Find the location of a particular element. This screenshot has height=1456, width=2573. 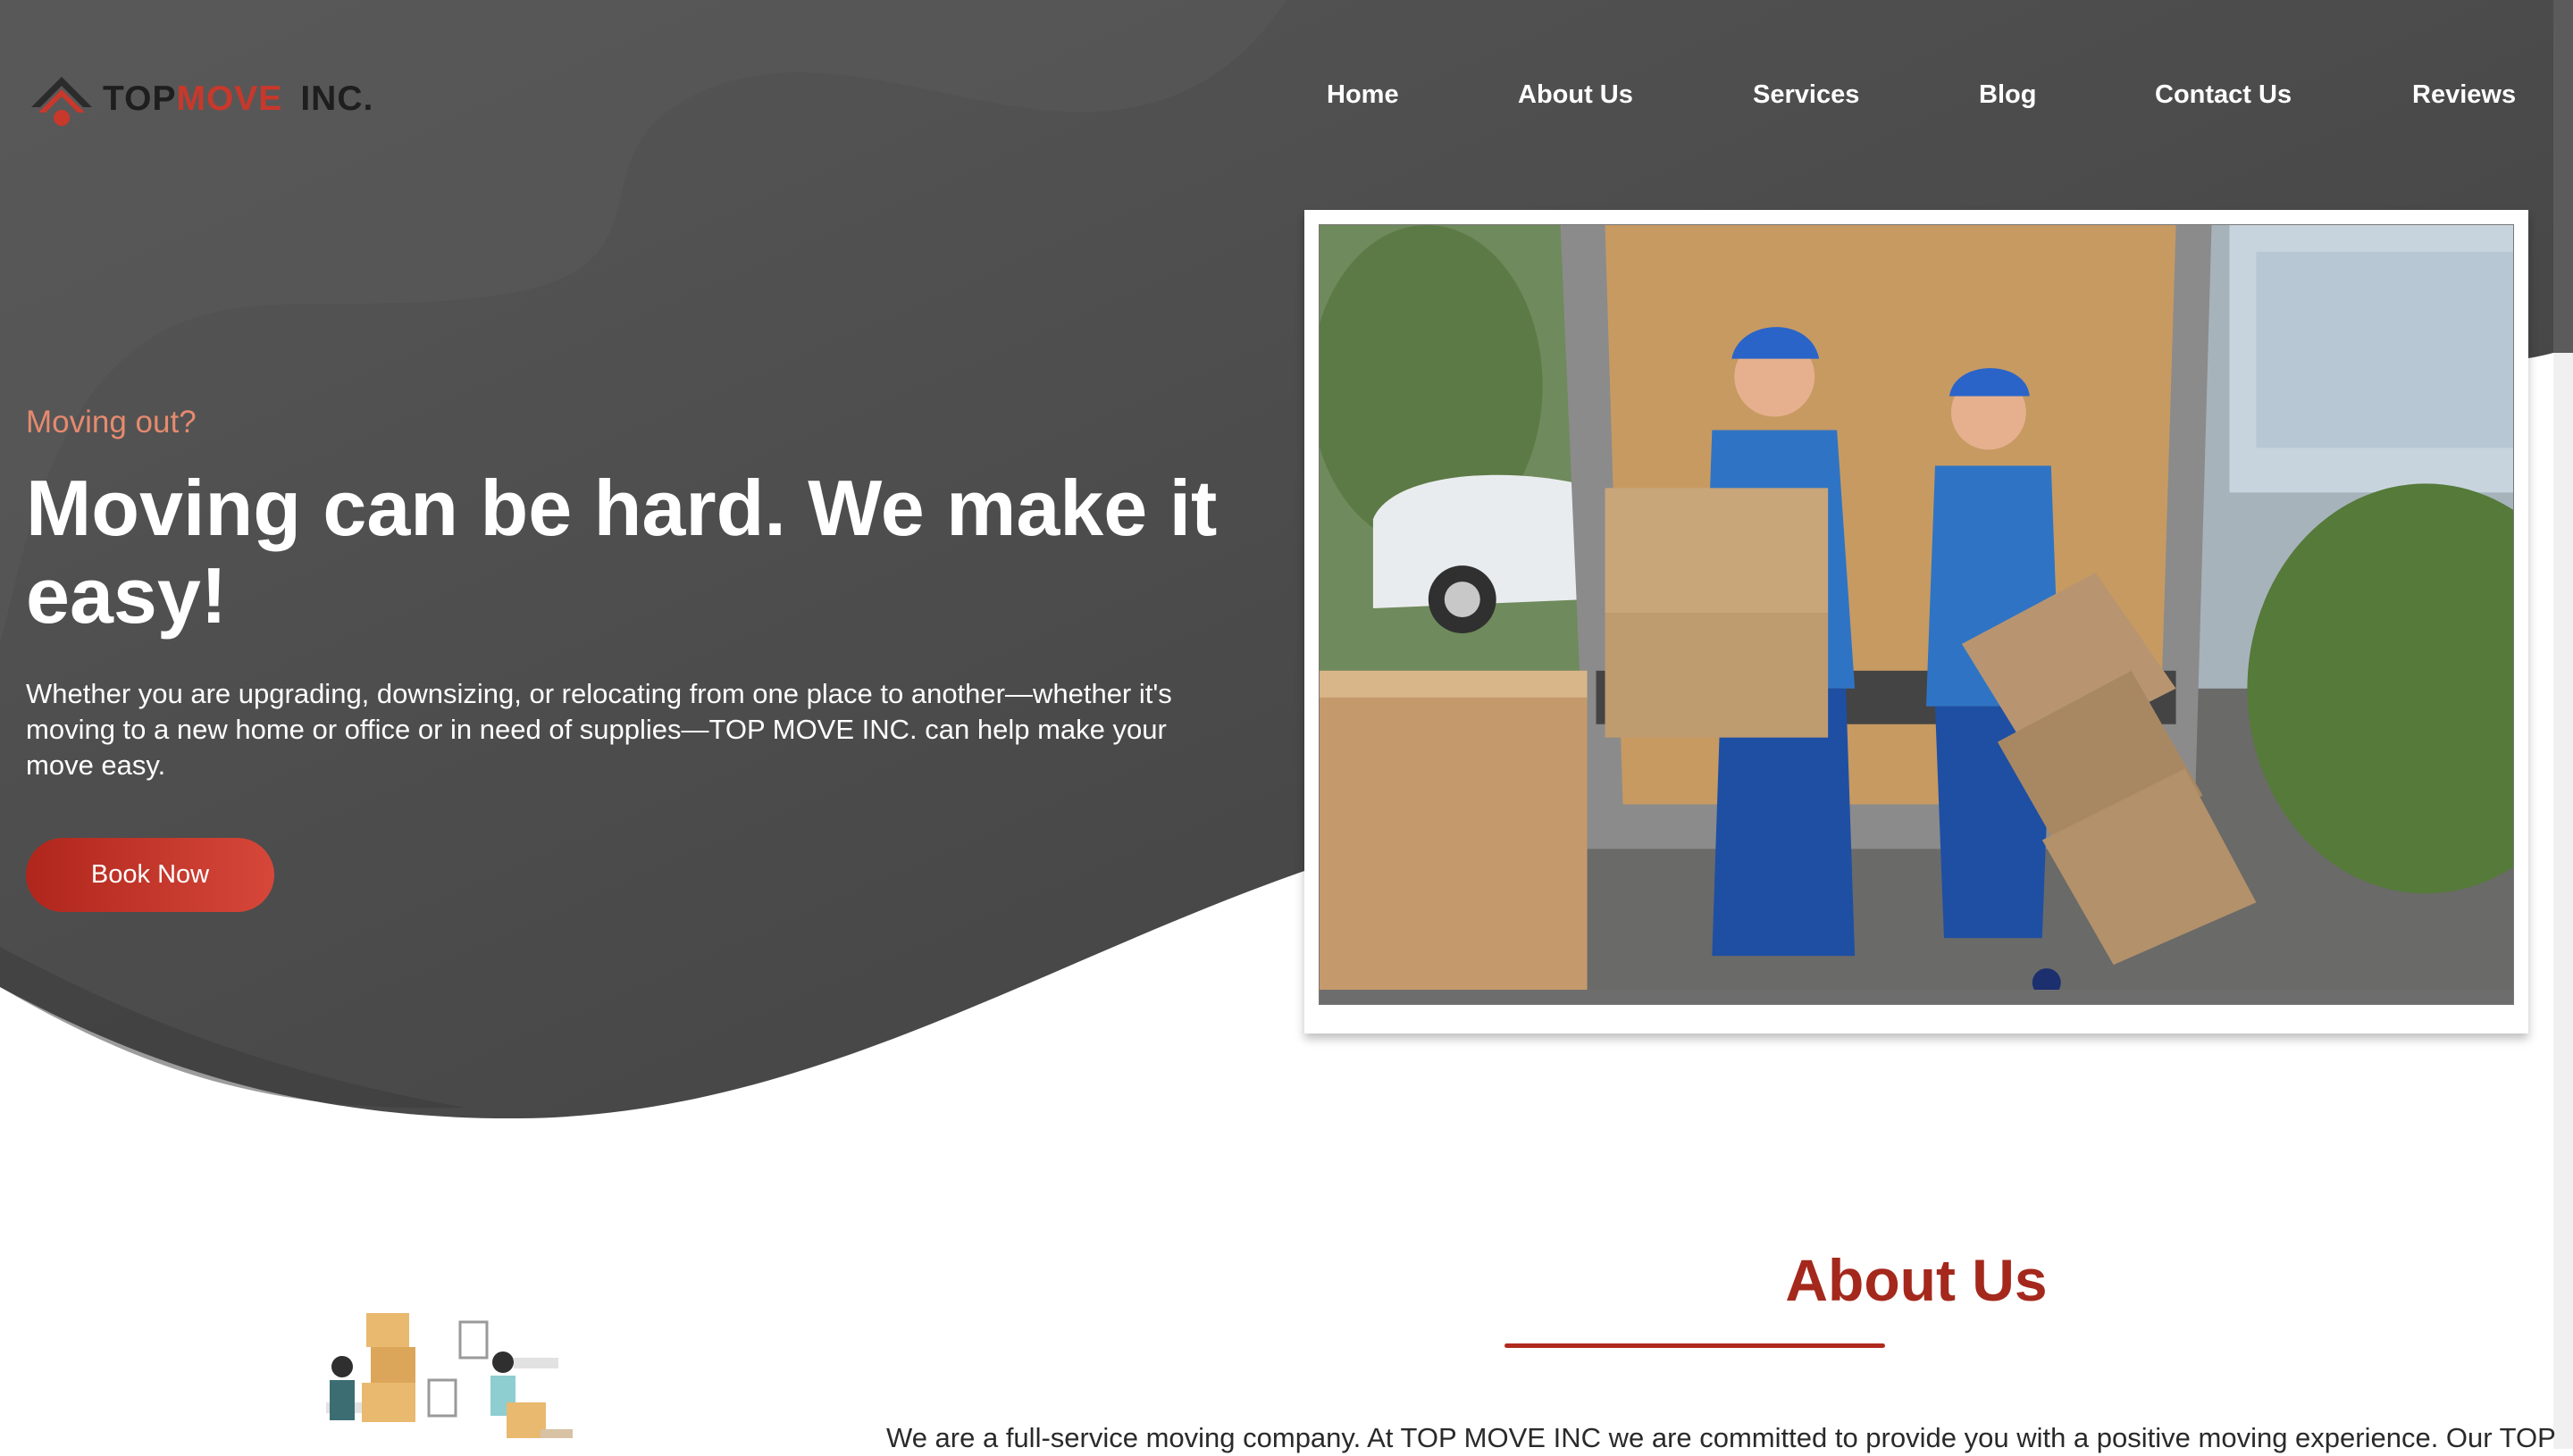

nav-reviews: Reviews is located at coordinates (2464, 95).